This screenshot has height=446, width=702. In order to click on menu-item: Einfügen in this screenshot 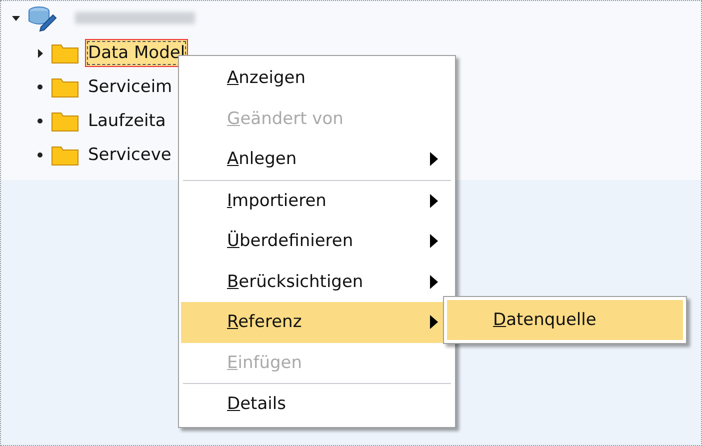, I will do `click(265, 363)`.